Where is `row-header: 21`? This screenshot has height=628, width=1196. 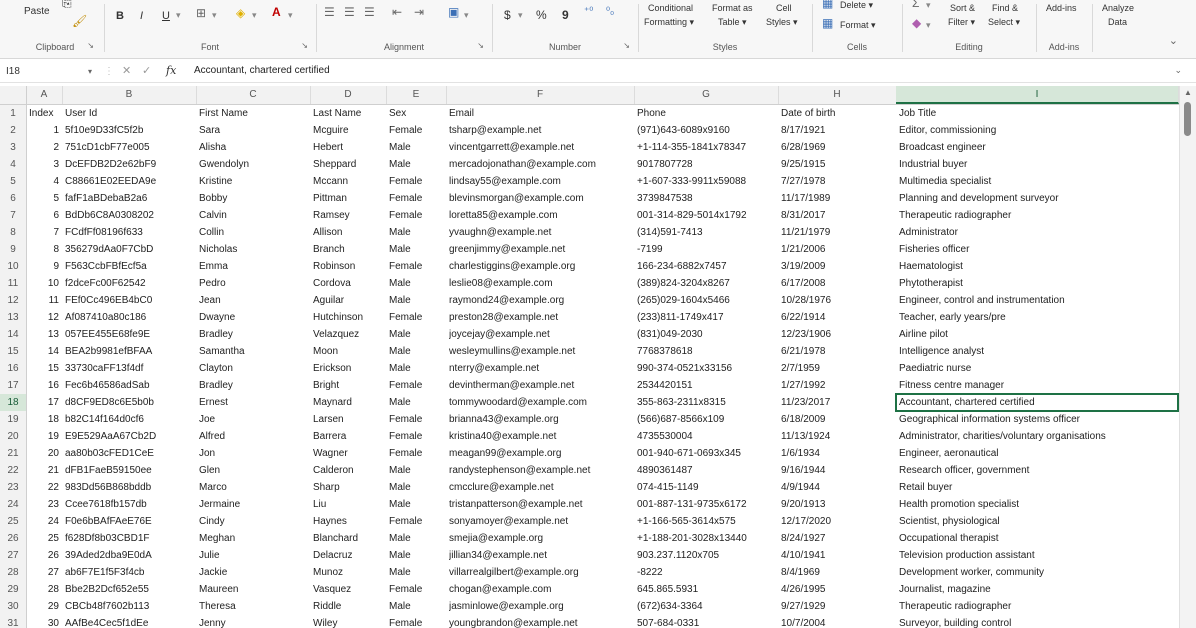 row-header: 21 is located at coordinates (13, 453).